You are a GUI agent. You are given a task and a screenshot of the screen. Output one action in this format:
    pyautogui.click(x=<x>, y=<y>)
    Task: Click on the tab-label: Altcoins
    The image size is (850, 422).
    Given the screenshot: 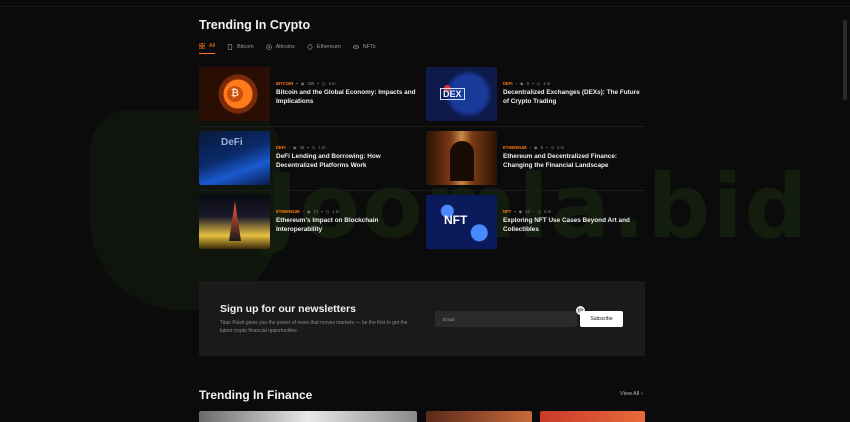 What is the action you would take?
    pyautogui.click(x=285, y=46)
    